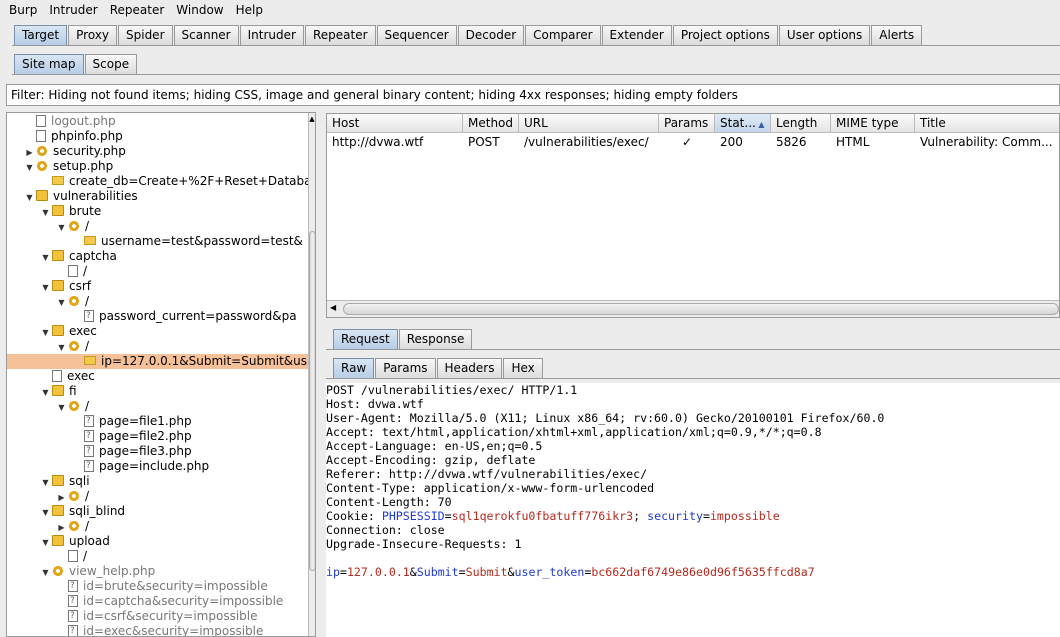  I want to click on column-header-status: Stat... ▲, so click(743, 123).